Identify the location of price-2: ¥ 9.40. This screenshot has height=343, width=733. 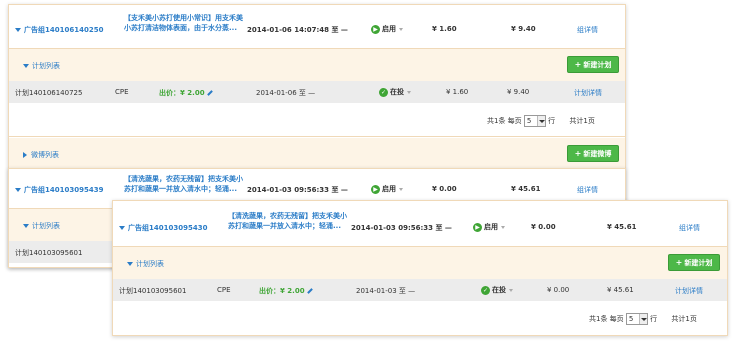
(523, 29).